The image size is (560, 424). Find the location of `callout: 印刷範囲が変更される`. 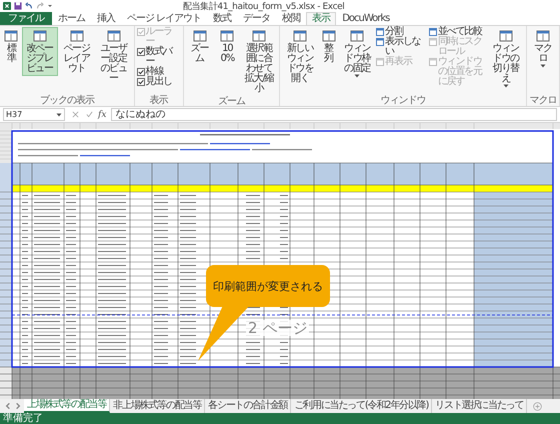

callout: 印刷範囲が変更される is located at coordinates (268, 286).